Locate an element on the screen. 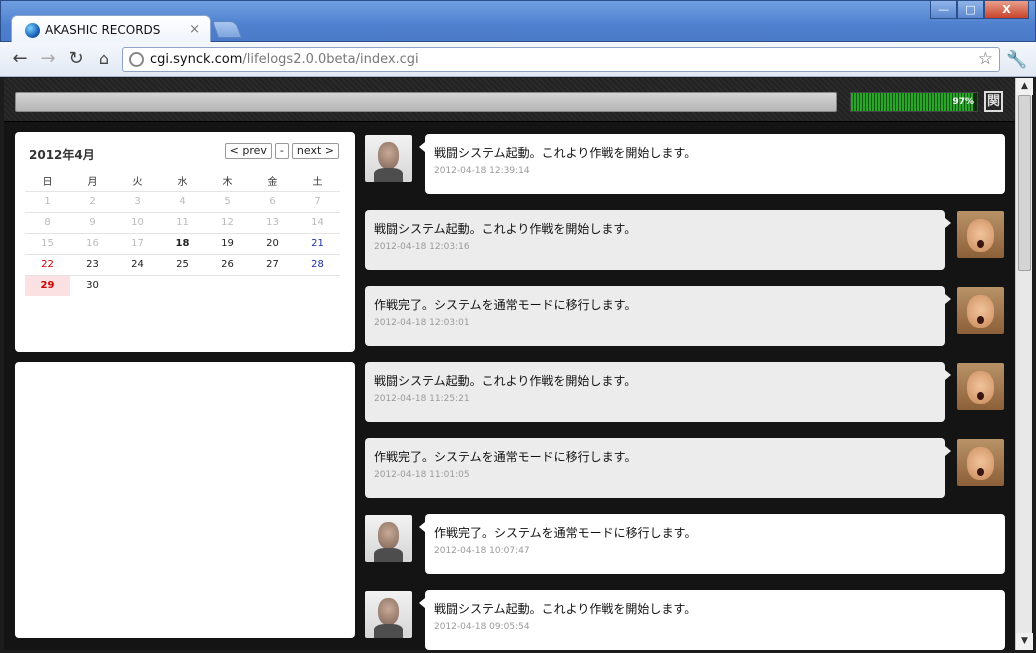  vertical-scrollbar: ▲ ▼ is located at coordinates (1024, 364).